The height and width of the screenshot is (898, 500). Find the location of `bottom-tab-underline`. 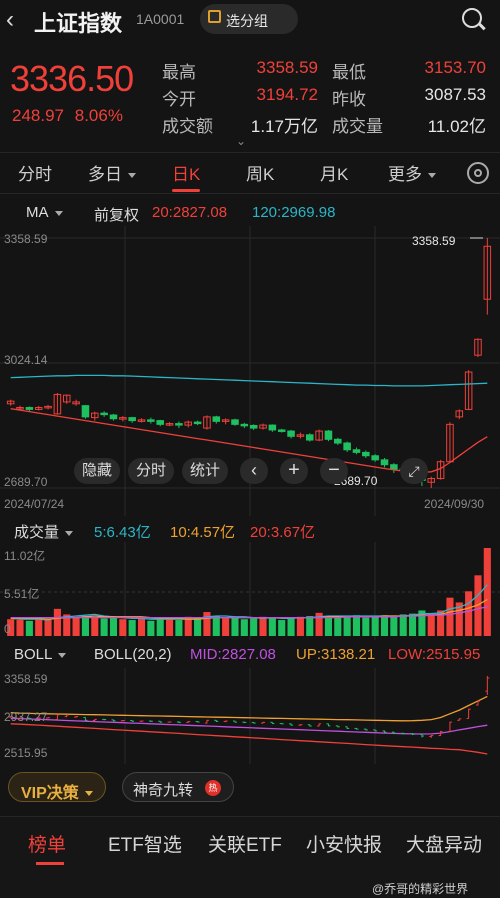

bottom-tab-underline is located at coordinates (50, 863).